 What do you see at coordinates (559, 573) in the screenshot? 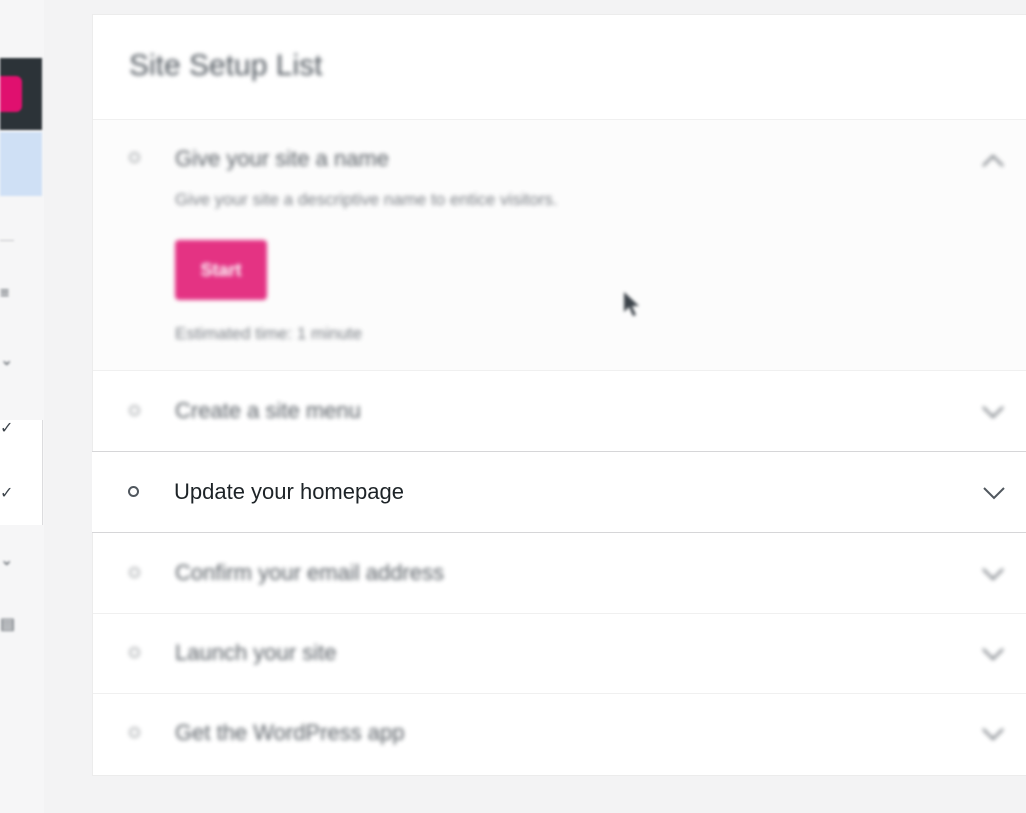
I see `task-confirm-email: Confirm your email address` at bounding box center [559, 573].